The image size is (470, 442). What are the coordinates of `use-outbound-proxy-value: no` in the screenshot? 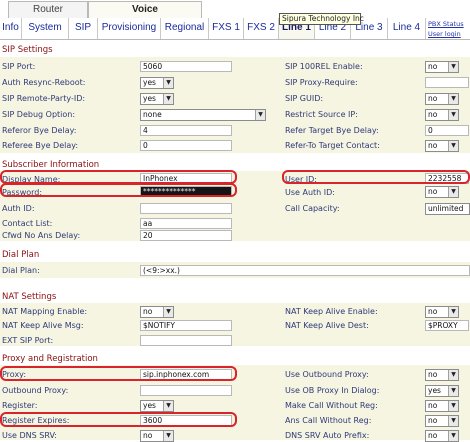 It's located at (433, 374).